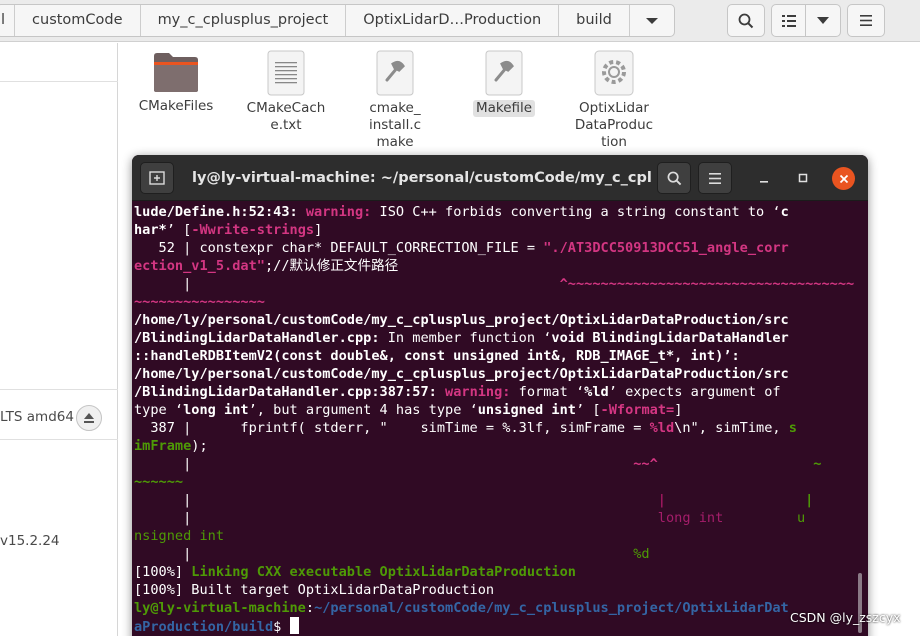  Describe the element at coordinates (286, 73) in the screenshot. I see `text-file-icon` at that location.